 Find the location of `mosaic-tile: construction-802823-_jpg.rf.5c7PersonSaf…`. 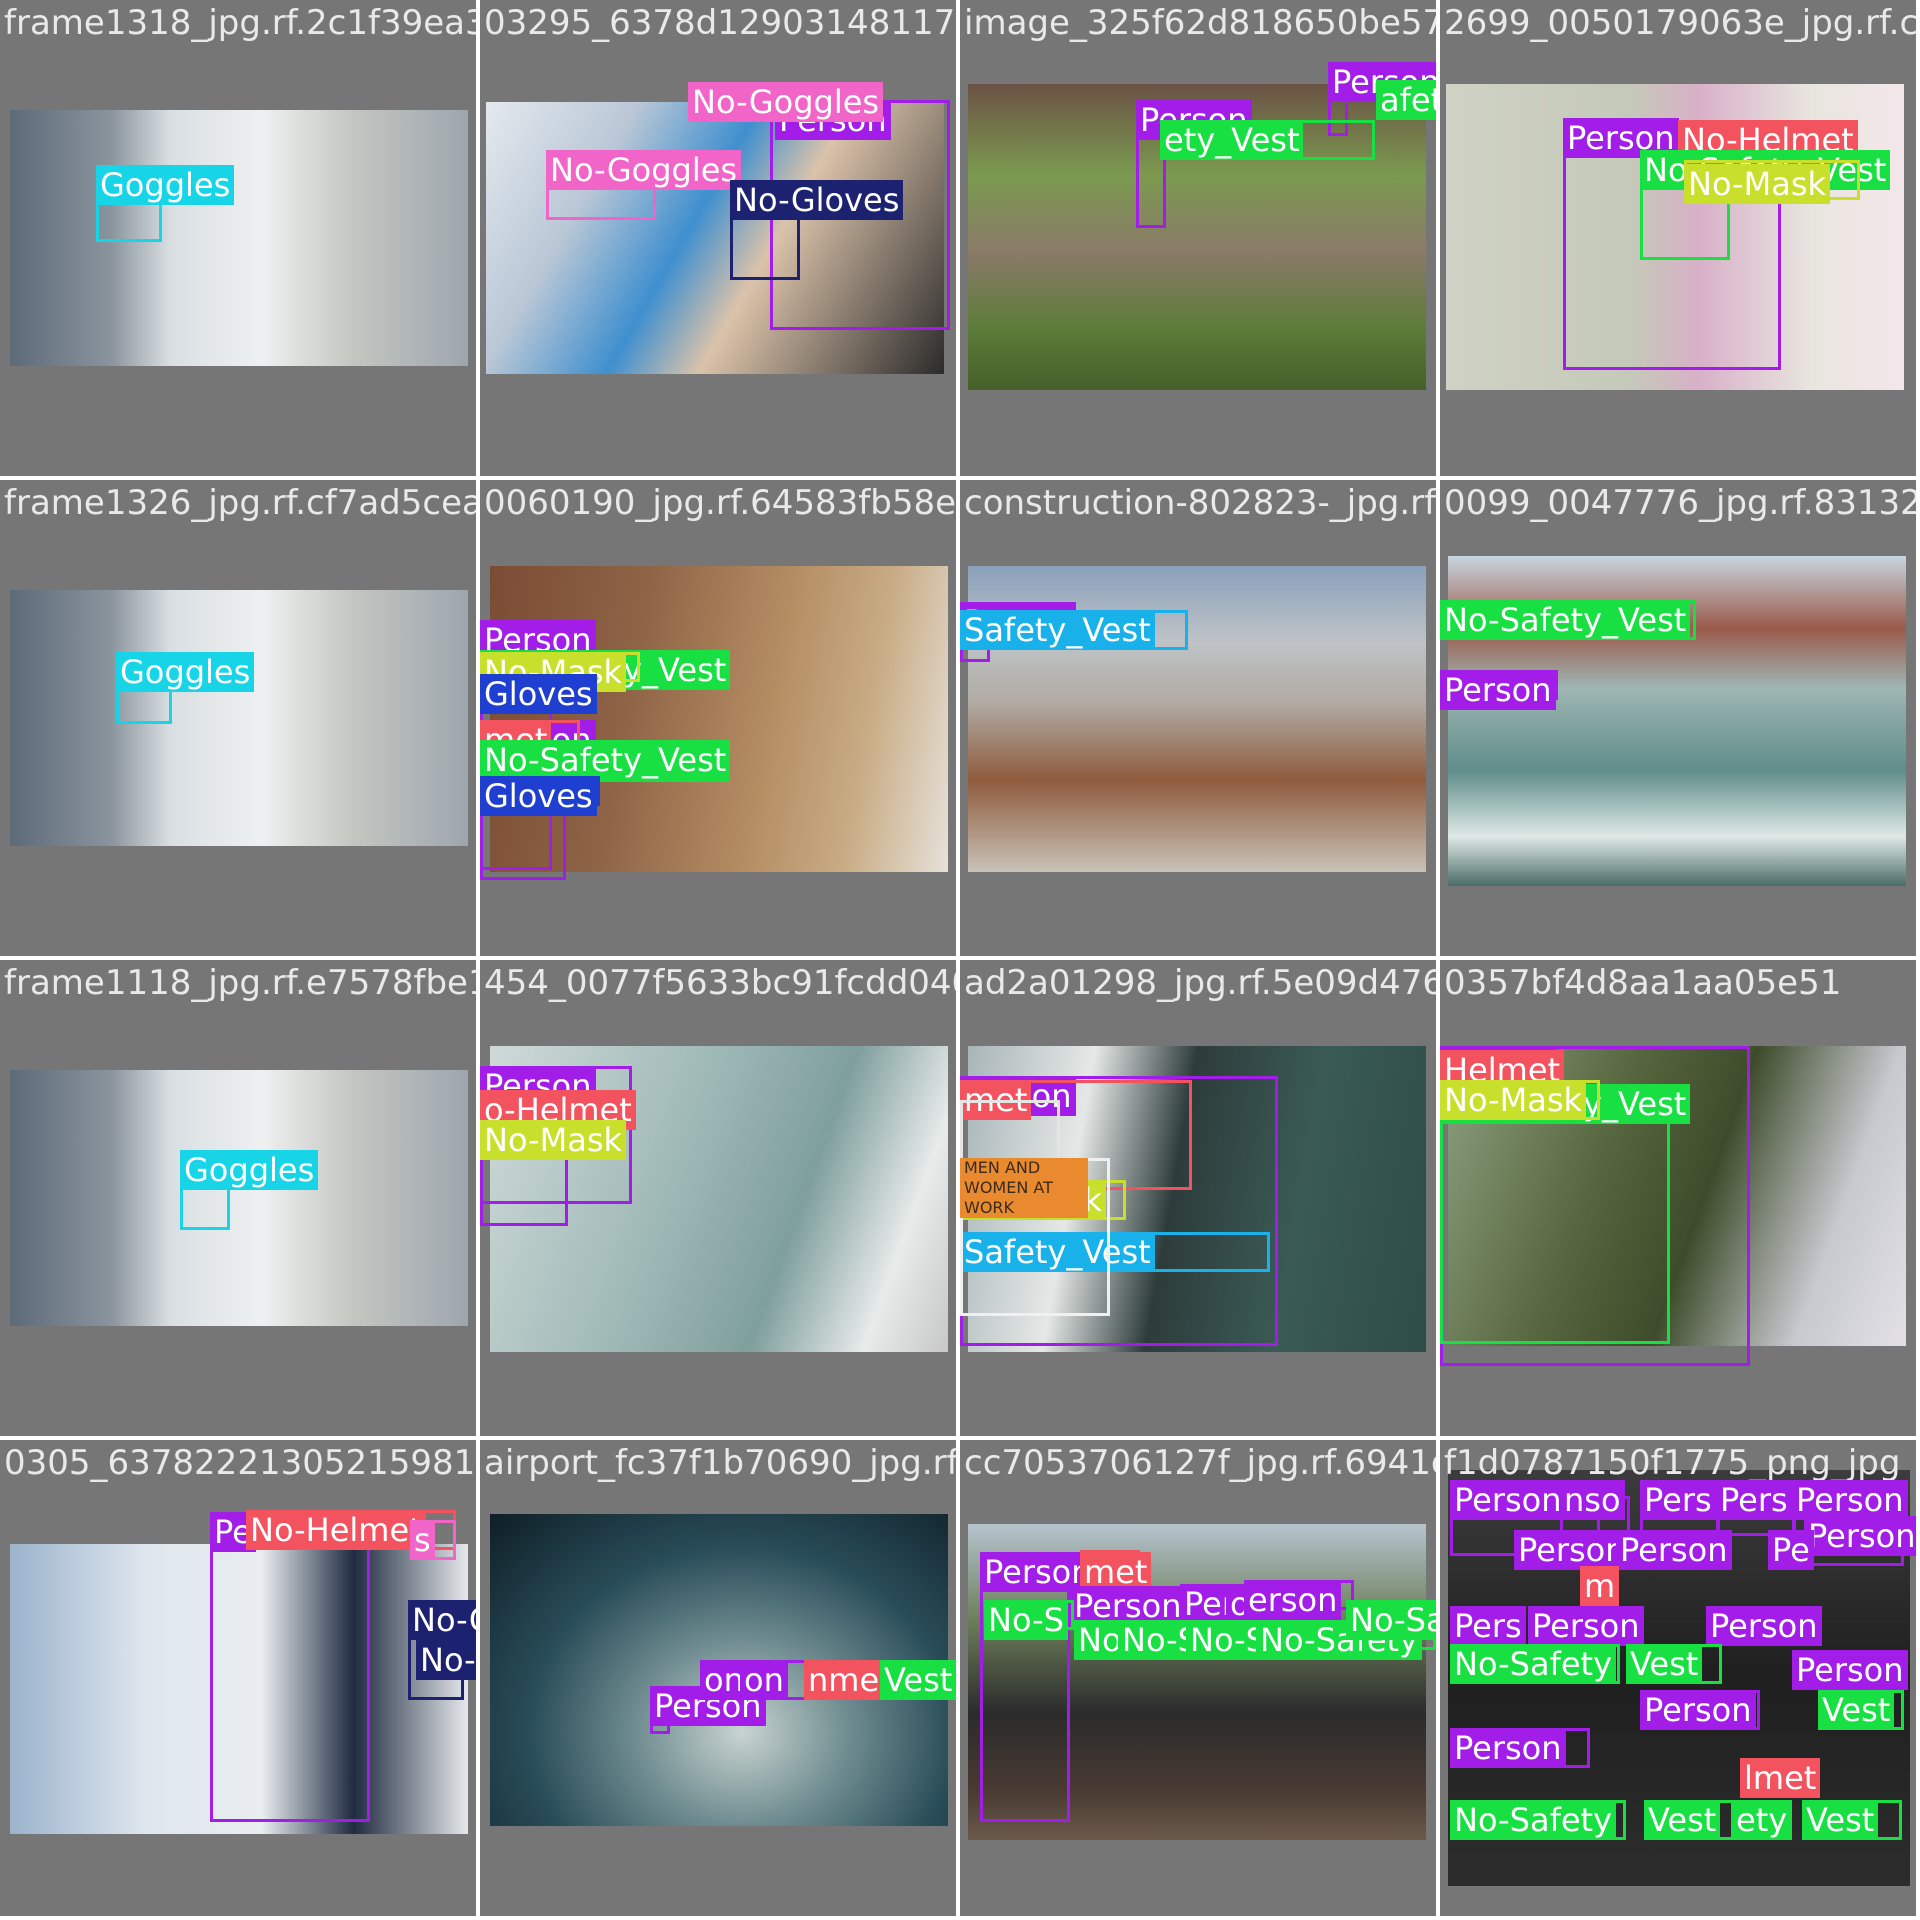

mosaic-tile: construction-802823-_jpg.rf.5c7PersonSaf… is located at coordinates (1198, 718).